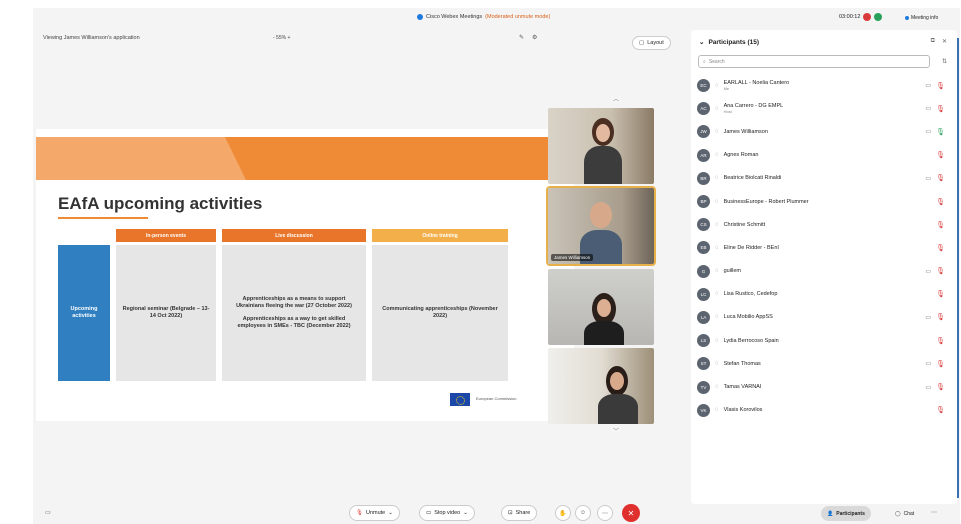 Image resolution: width=961 pixels, height=524 pixels. I want to click on avatar: AC, so click(703, 109).